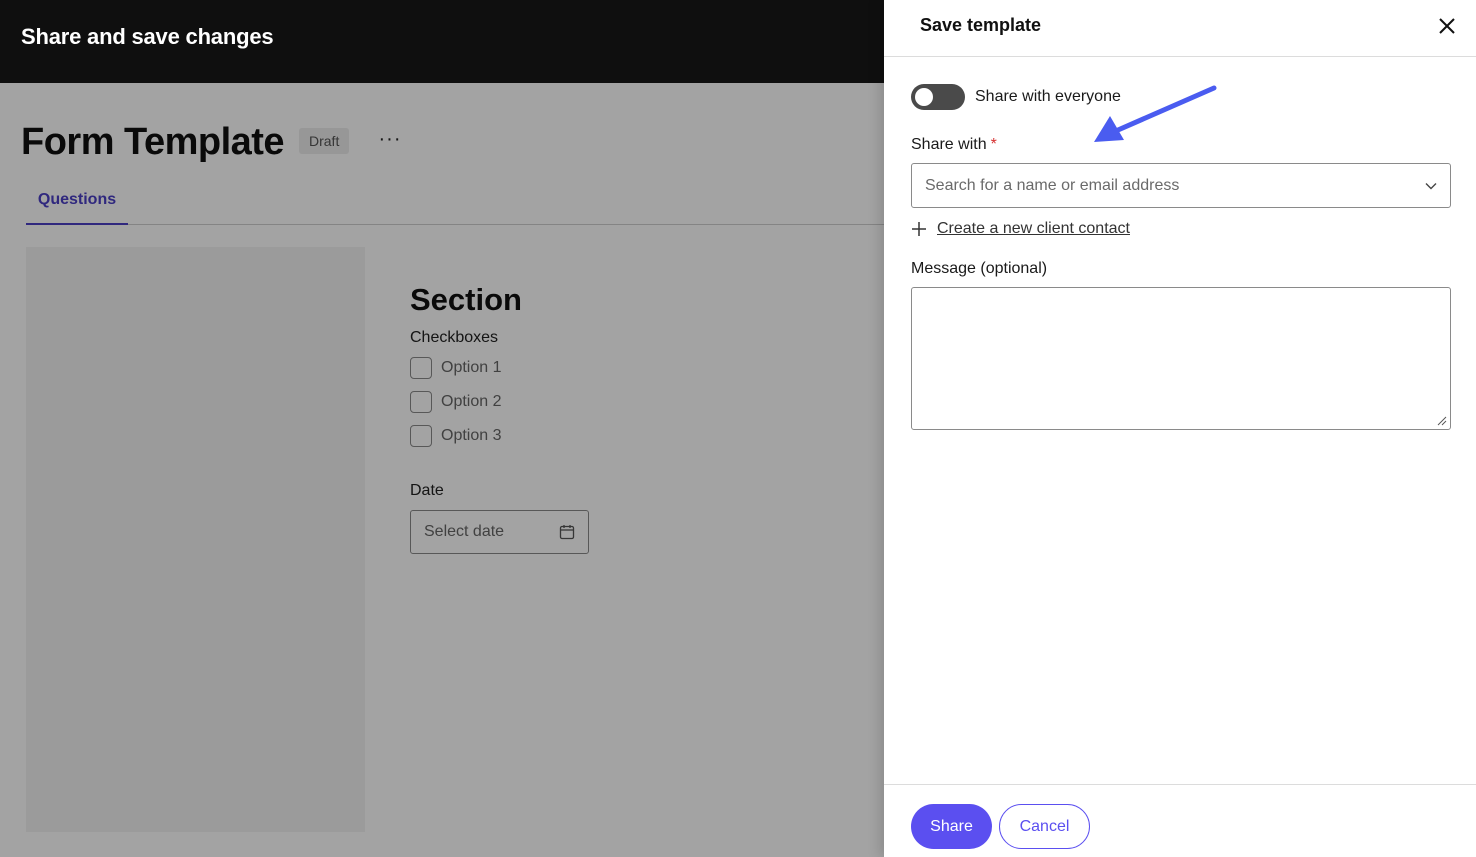 The height and width of the screenshot is (857, 1476). I want to click on close-icon, so click(1447, 26).